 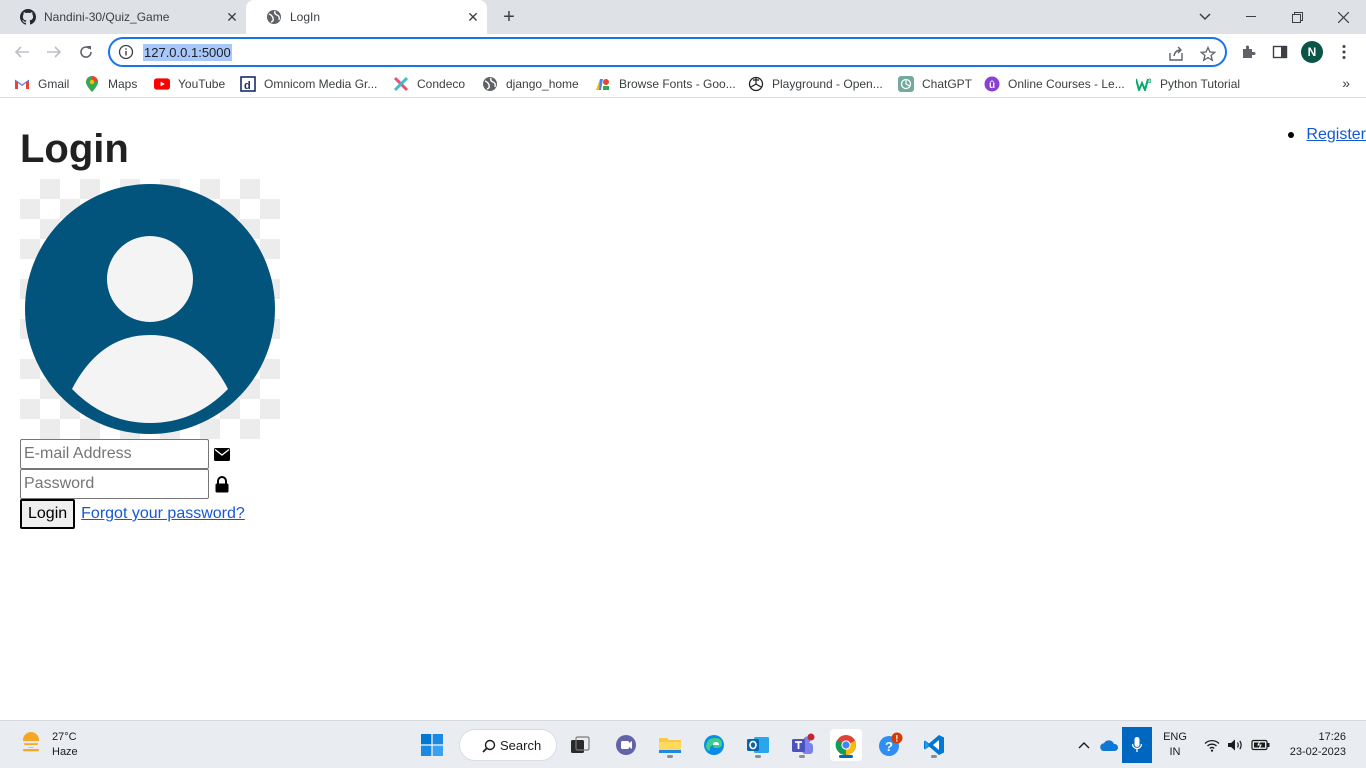 What do you see at coordinates (432, 745) in the screenshot?
I see `windows-start-icon` at bounding box center [432, 745].